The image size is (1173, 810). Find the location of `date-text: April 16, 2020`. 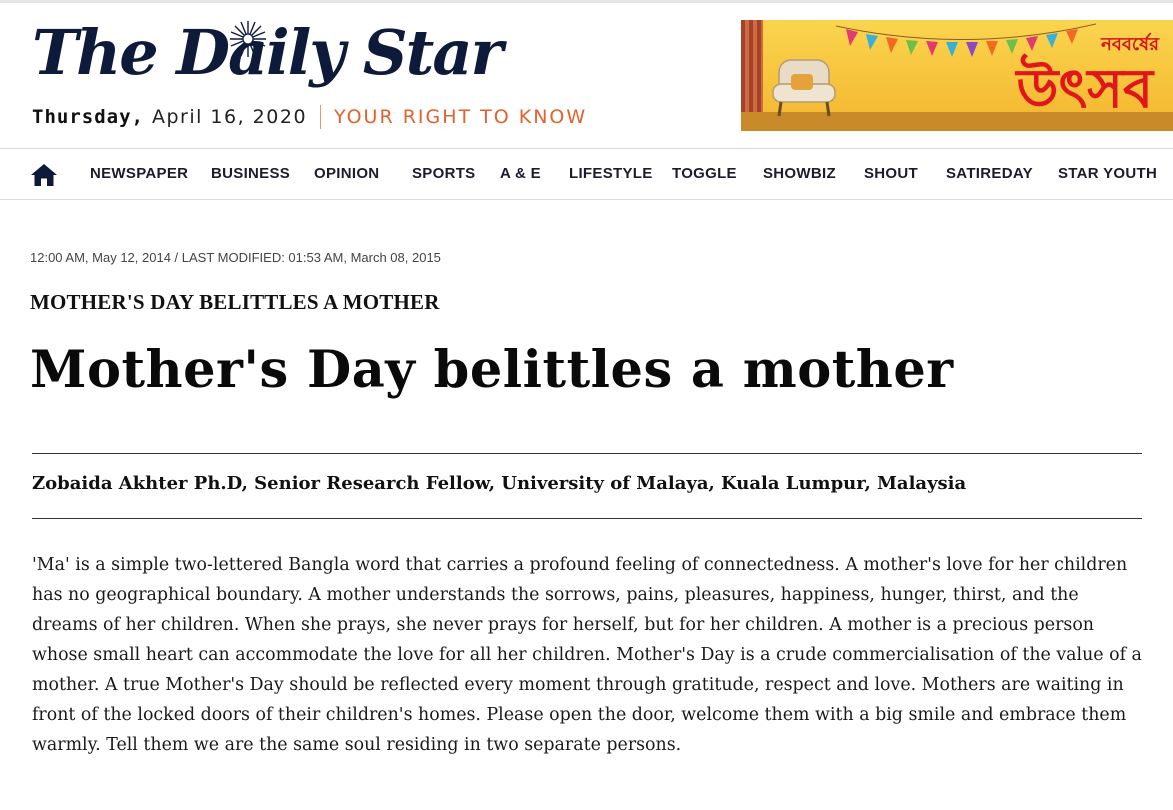

date-text: April 16, 2020 is located at coordinates (229, 117).